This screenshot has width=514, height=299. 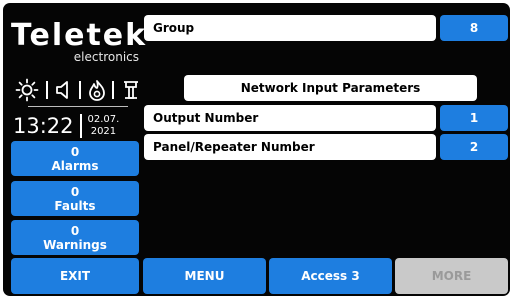 I want to click on faults-label: Faults, so click(x=75, y=205).